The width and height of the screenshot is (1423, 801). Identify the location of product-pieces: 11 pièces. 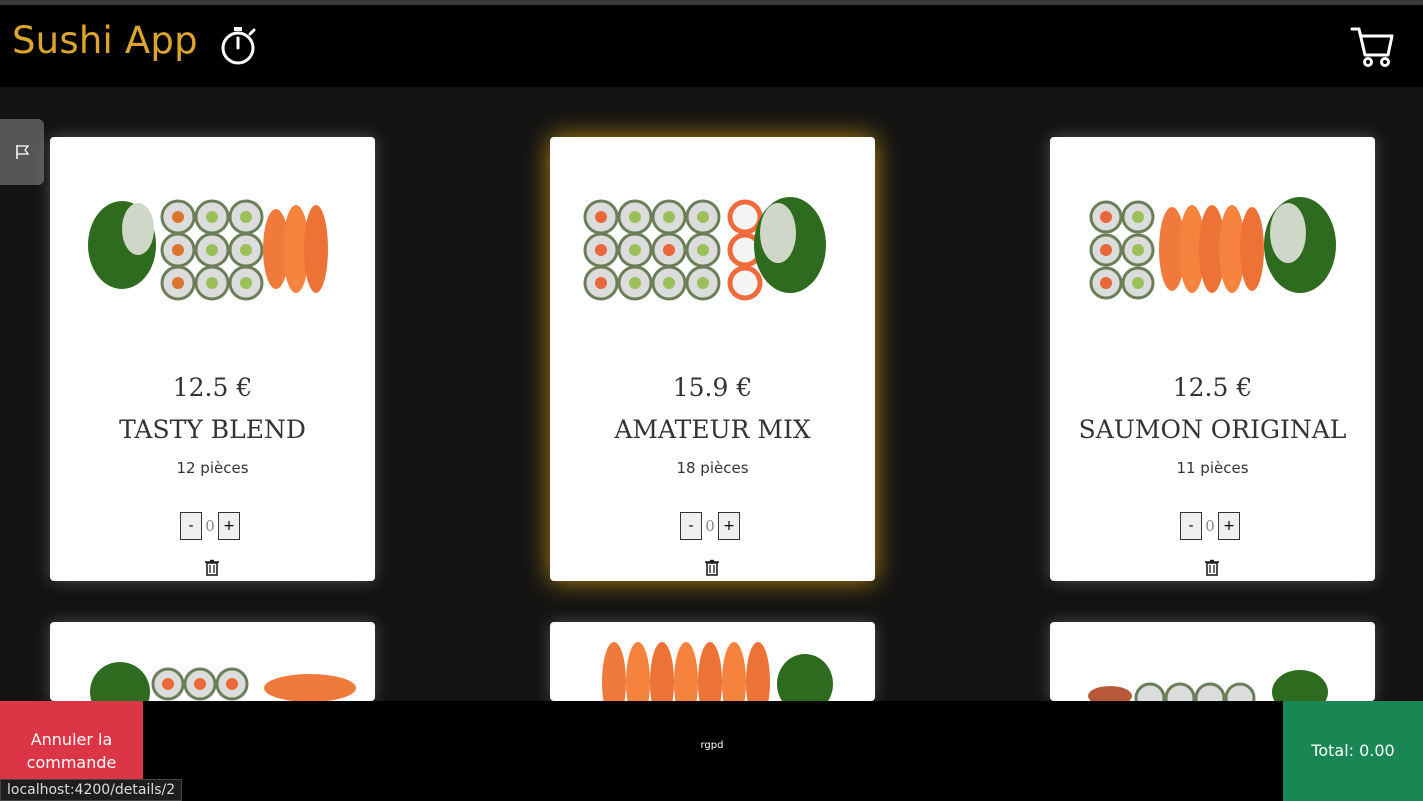
(1212, 468).